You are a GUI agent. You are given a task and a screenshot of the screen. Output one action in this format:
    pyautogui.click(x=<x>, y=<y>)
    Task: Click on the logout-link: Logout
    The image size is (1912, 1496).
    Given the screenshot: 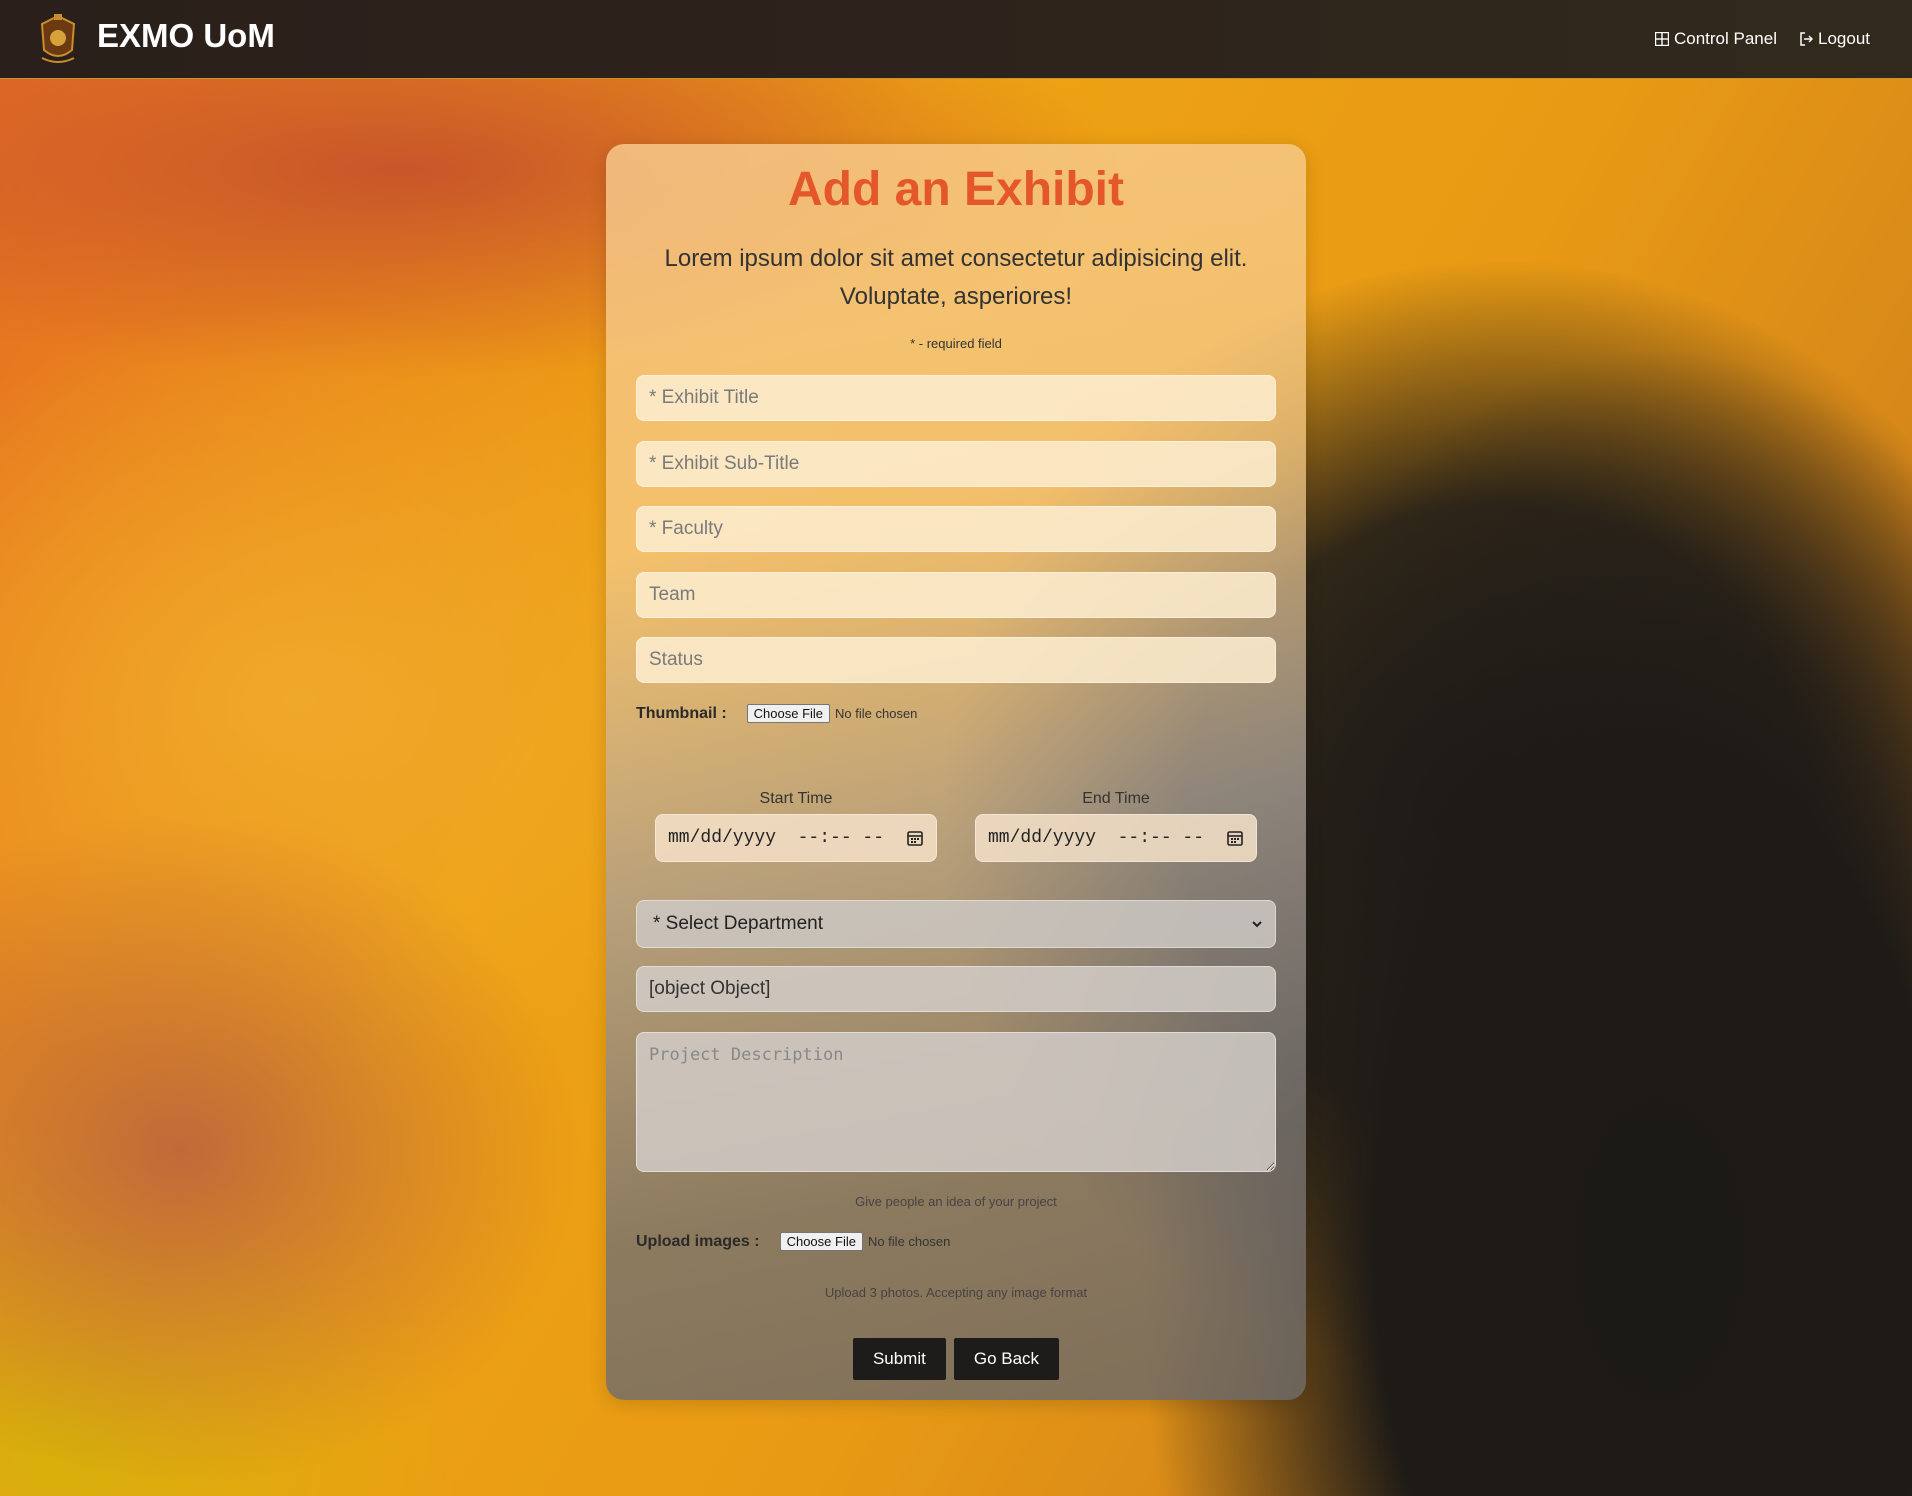 What is the action you would take?
    pyautogui.click(x=1834, y=39)
    